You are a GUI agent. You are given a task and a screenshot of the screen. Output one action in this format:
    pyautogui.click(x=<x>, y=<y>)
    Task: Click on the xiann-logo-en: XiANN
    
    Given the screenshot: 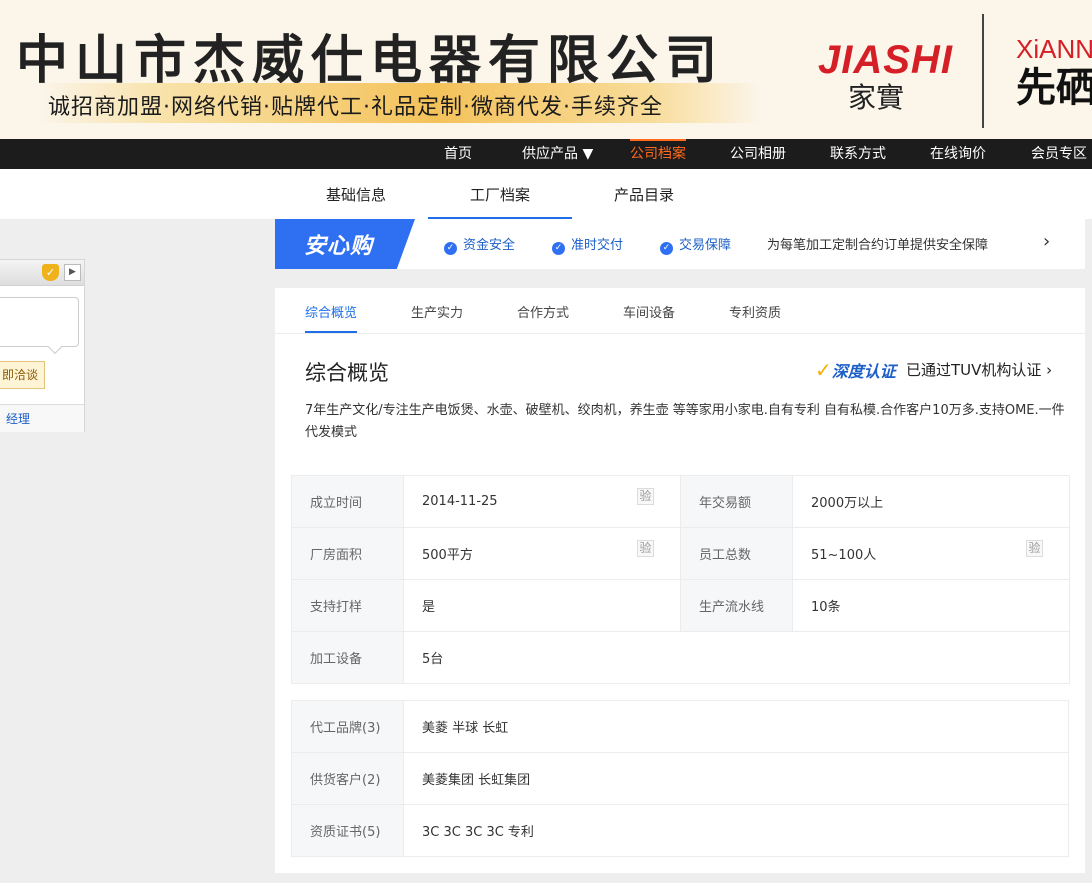 What is the action you would take?
    pyautogui.click(x=1054, y=49)
    